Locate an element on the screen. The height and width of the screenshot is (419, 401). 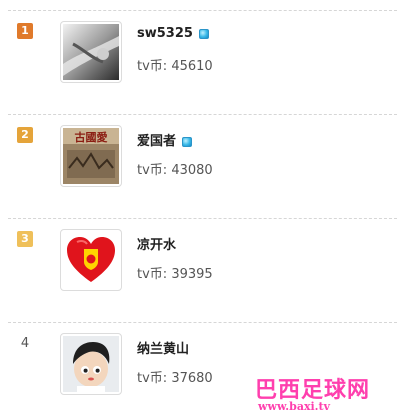
rank-badge: 2 is located at coordinates (25, 135).